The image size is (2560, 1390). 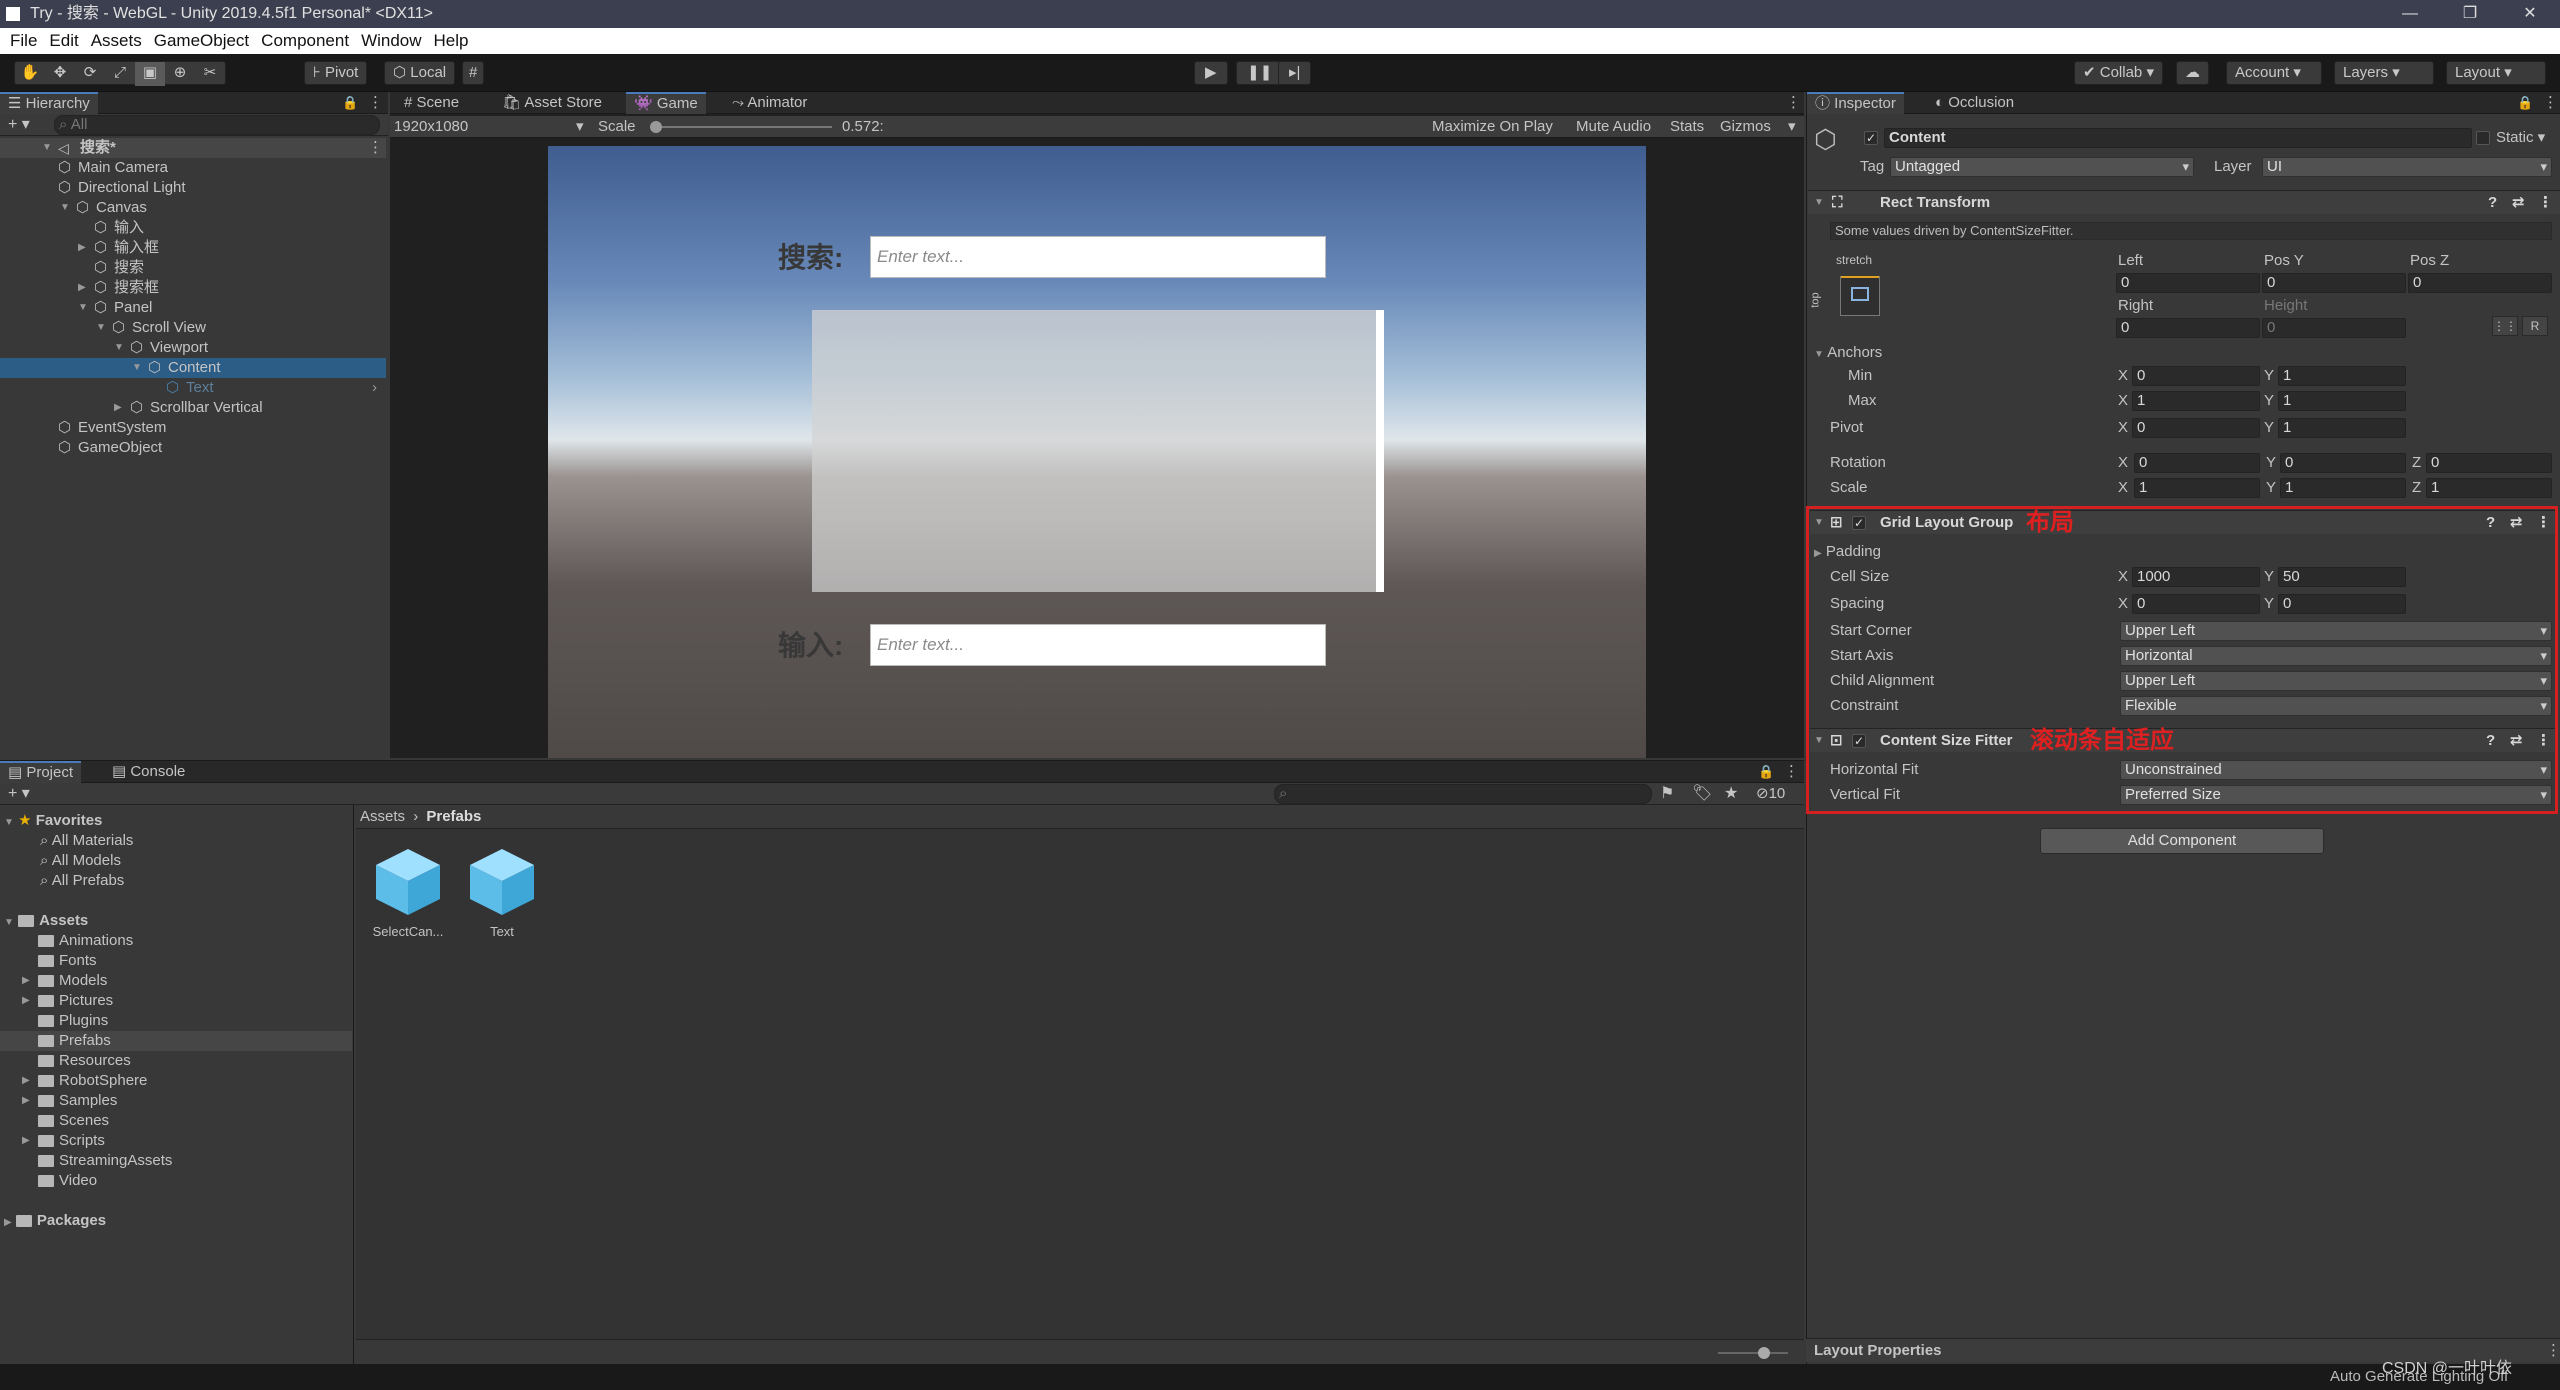 I want to click on child-alignment-dropdown: Upper Left, so click(x=2336, y=681).